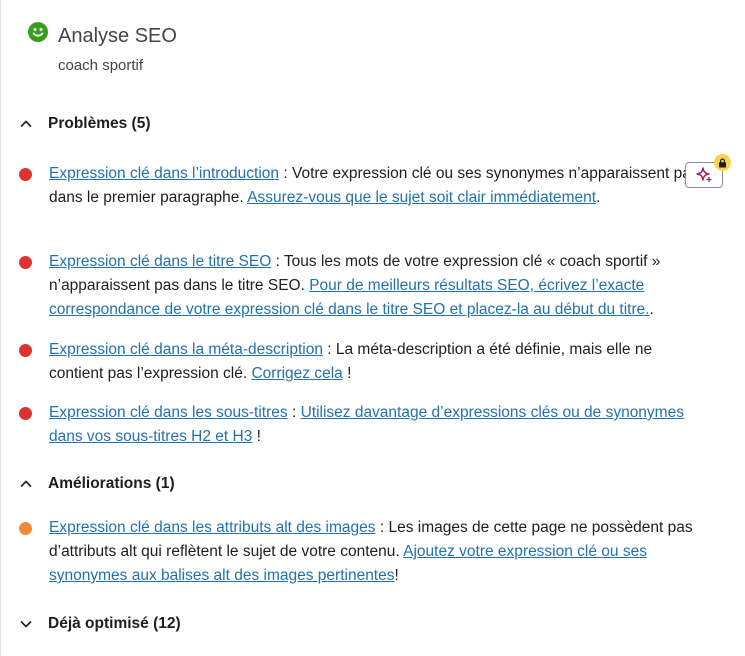 The width and height of the screenshot is (745, 656). I want to click on assessment-link: Expression clé dans l’introduction, so click(164, 173).